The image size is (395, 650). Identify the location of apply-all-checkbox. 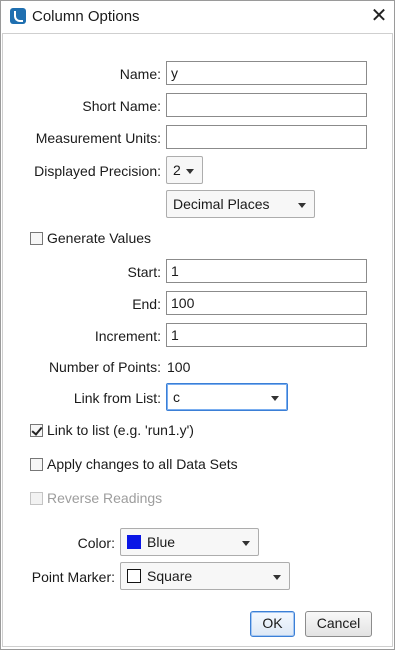
(36, 464).